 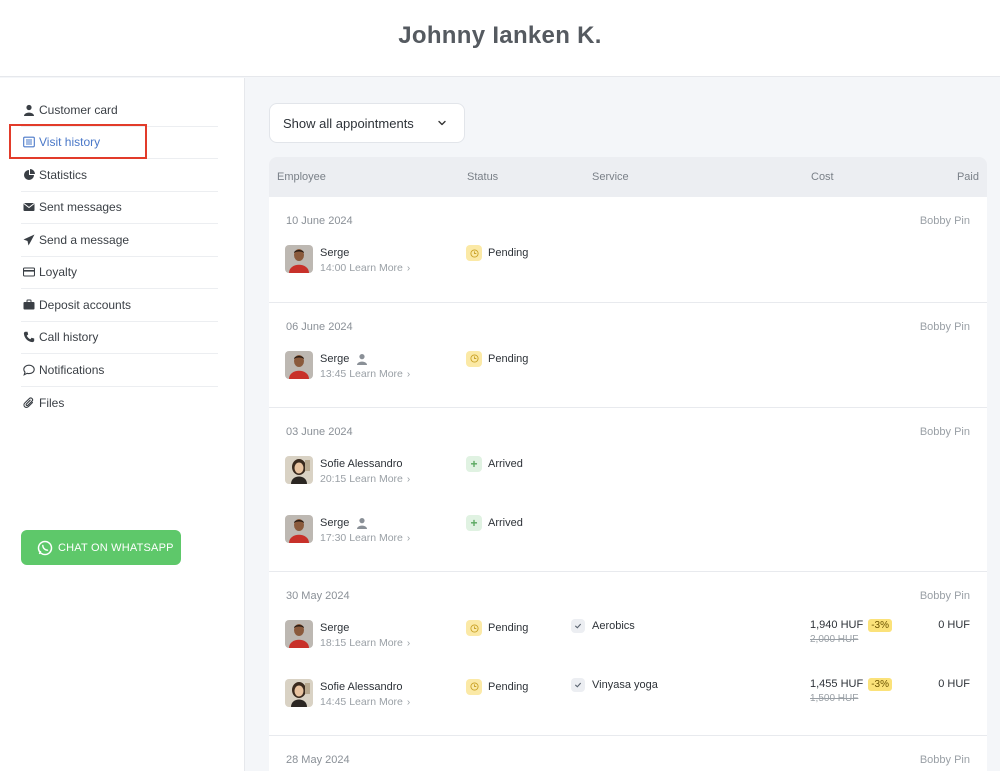 I want to click on sidebar-item-deposit-accounts: Deposit accounts, so click(x=119, y=305).